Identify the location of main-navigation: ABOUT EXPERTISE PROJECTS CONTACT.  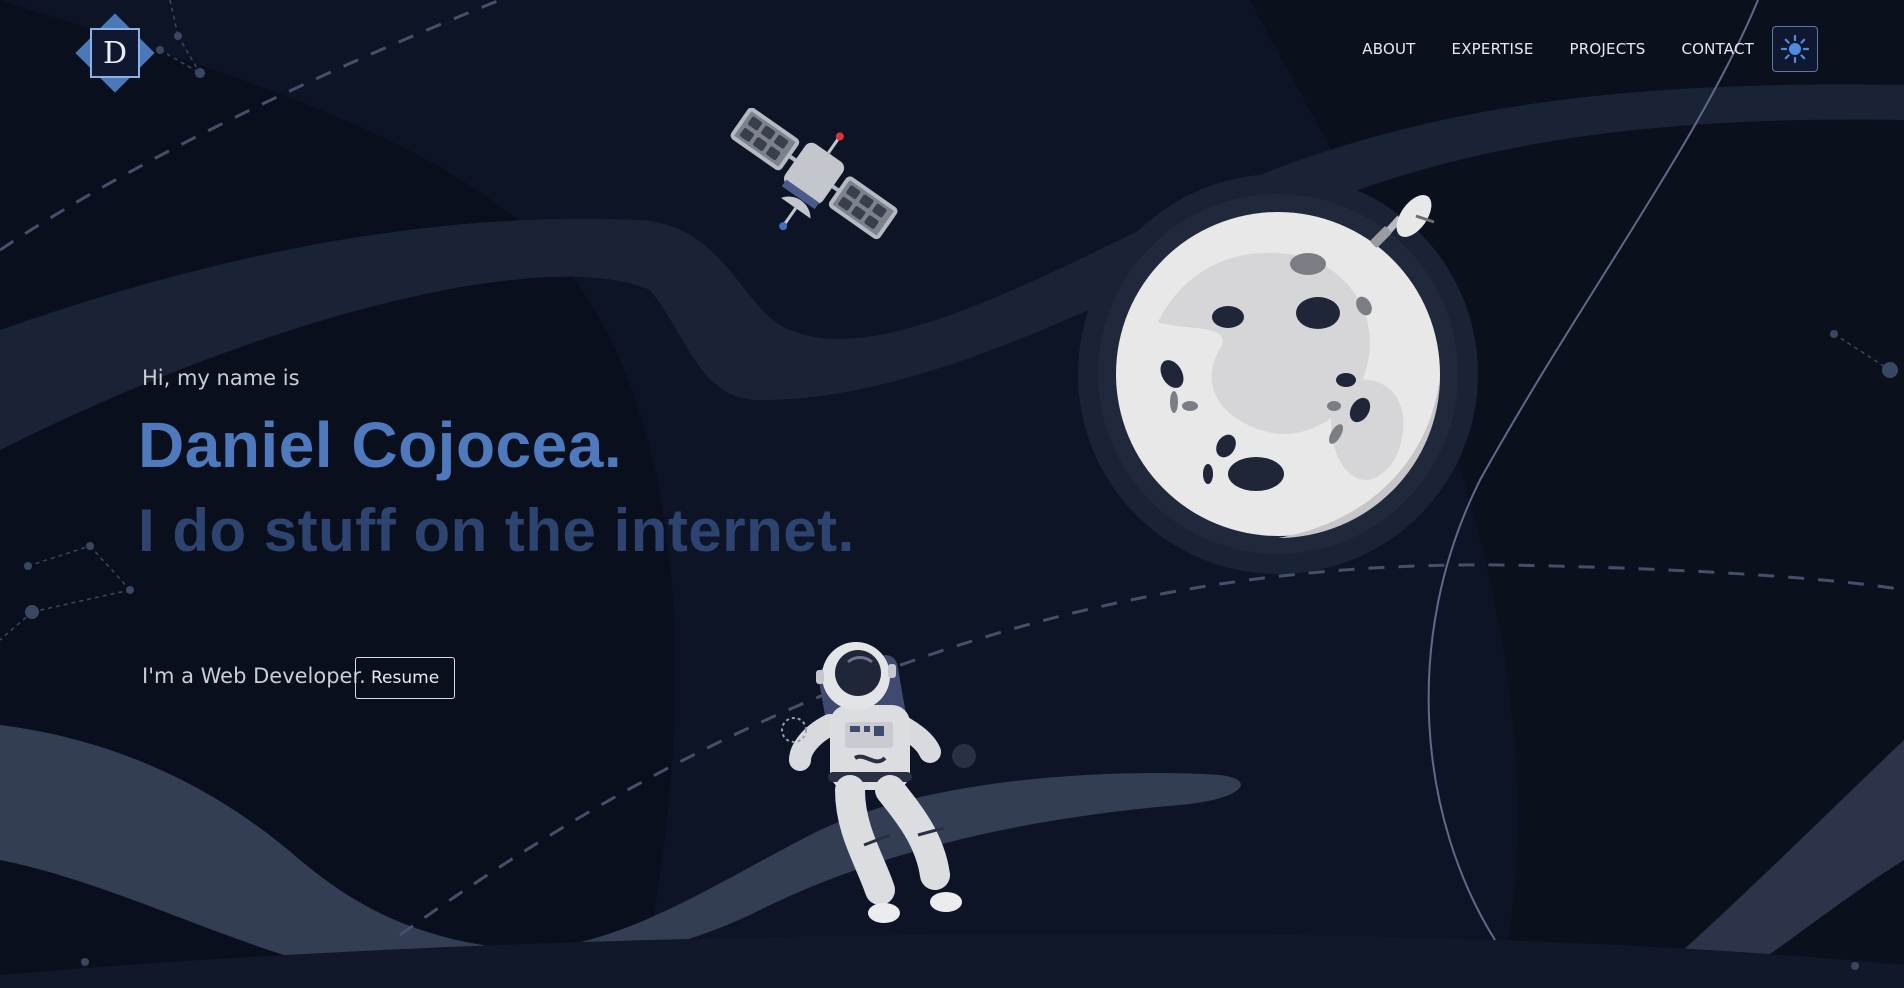
(1590, 49).